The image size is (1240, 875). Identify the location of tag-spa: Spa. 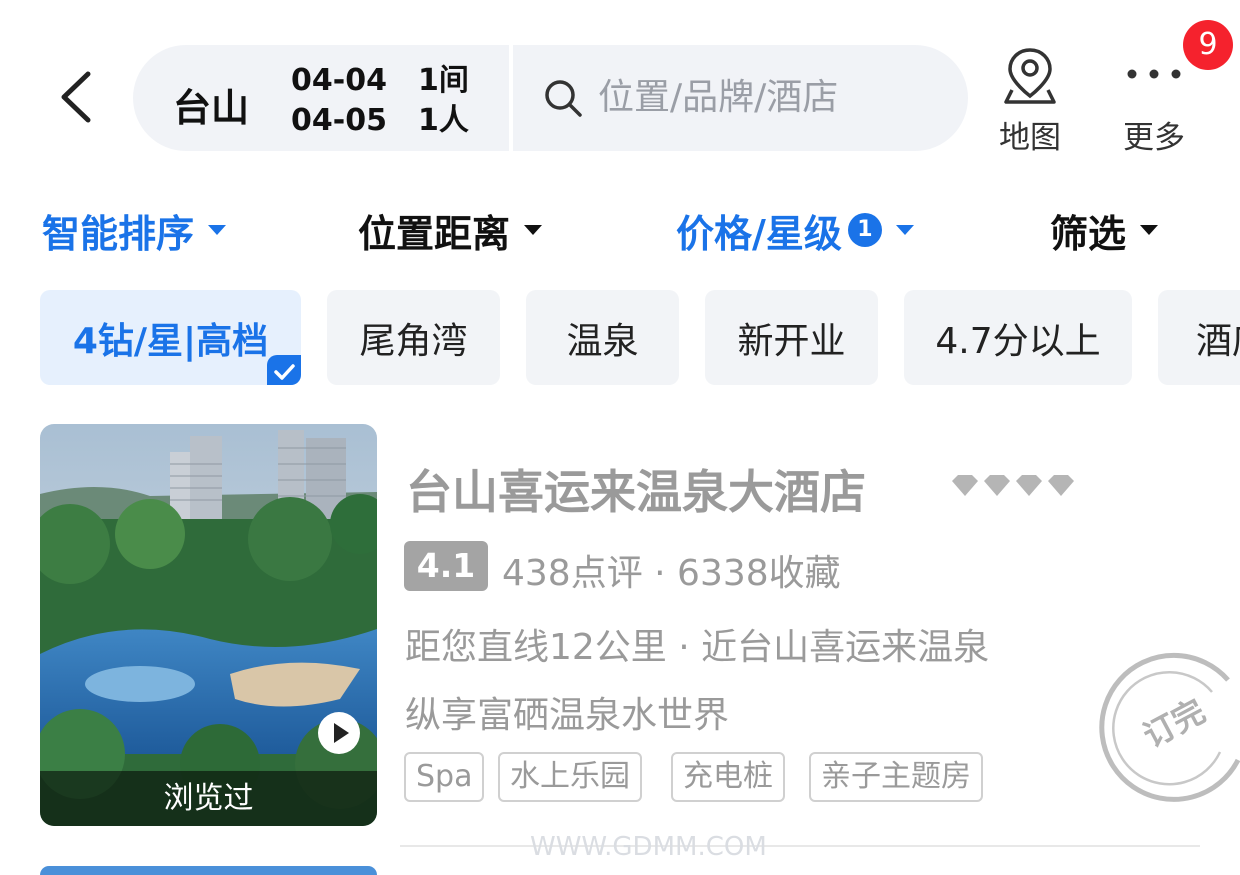
(444, 777).